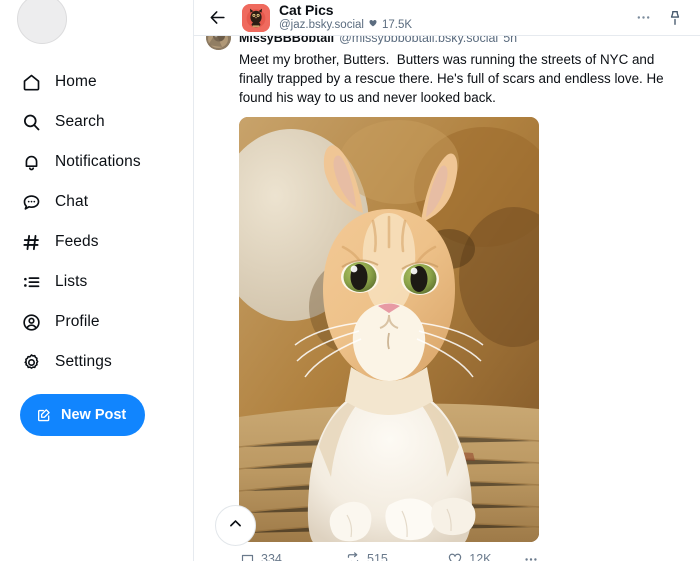 The image size is (700, 561). Describe the element at coordinates (107, 202) in the screenshot. I see `sidebar-item-chat: Chat` at that location.